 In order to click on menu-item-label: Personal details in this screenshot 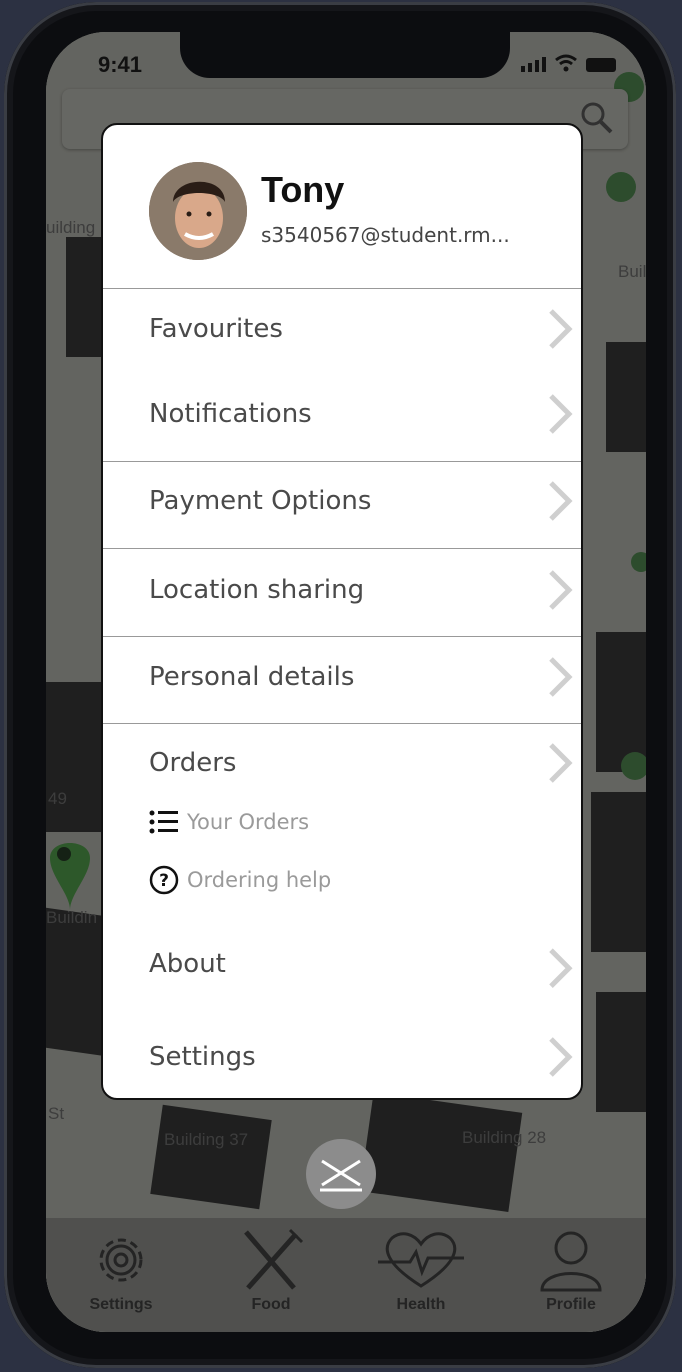, I will do `click(252, 677)`.